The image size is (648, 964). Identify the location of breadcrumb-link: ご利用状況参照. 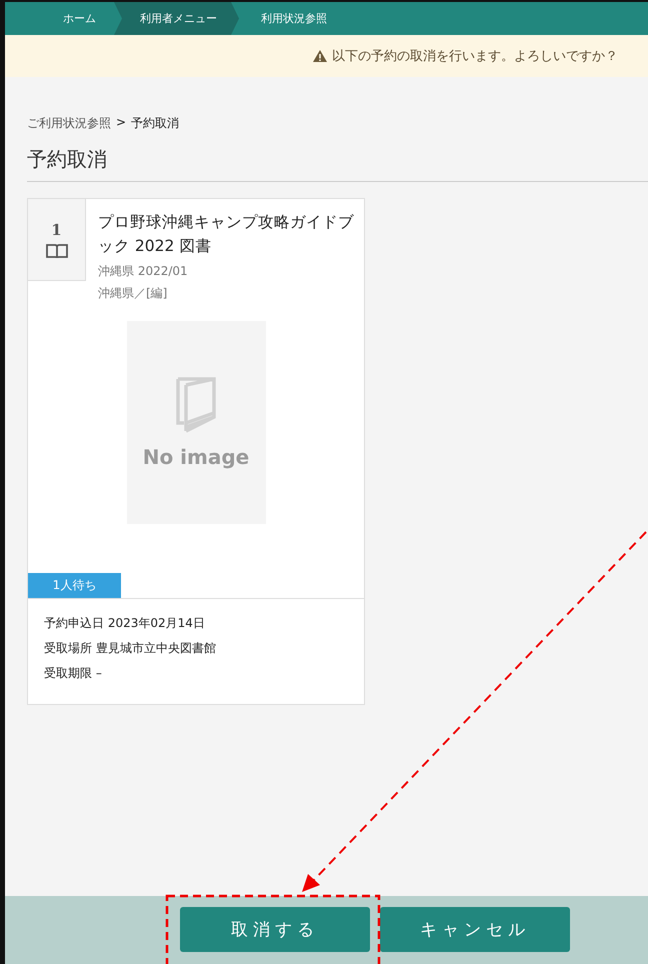
(69, 123).